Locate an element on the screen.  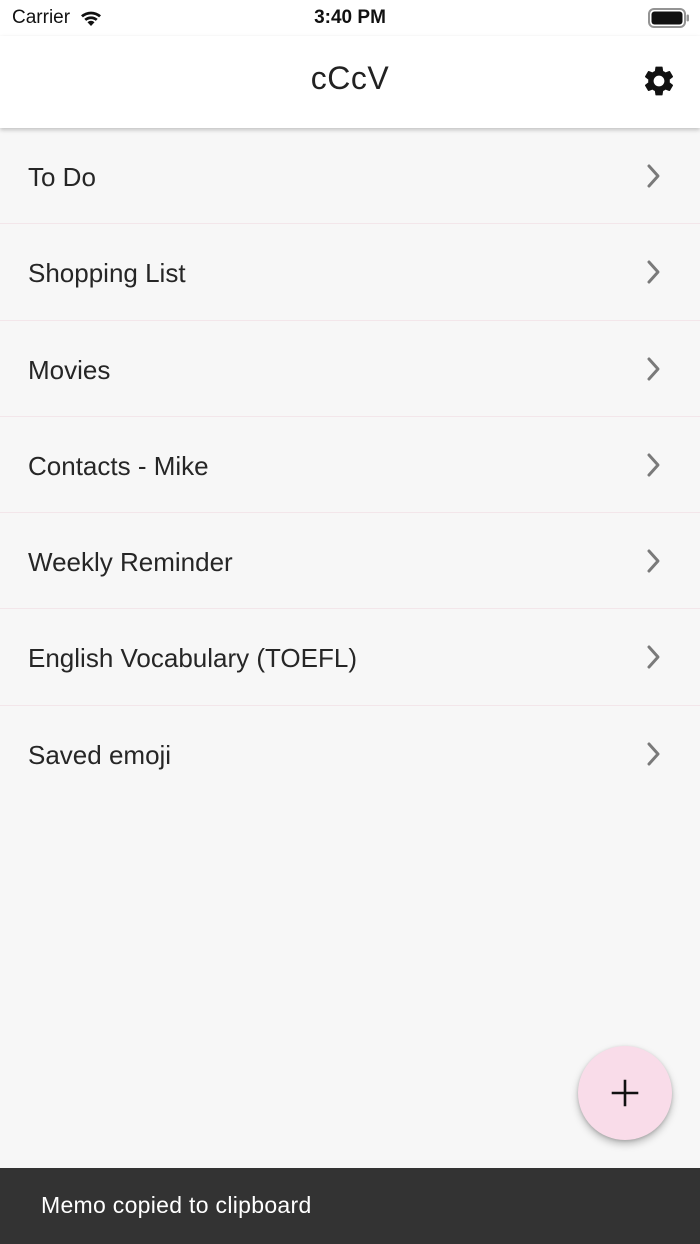
status-time: 3:40 PM is located at coordinates (350, 17).